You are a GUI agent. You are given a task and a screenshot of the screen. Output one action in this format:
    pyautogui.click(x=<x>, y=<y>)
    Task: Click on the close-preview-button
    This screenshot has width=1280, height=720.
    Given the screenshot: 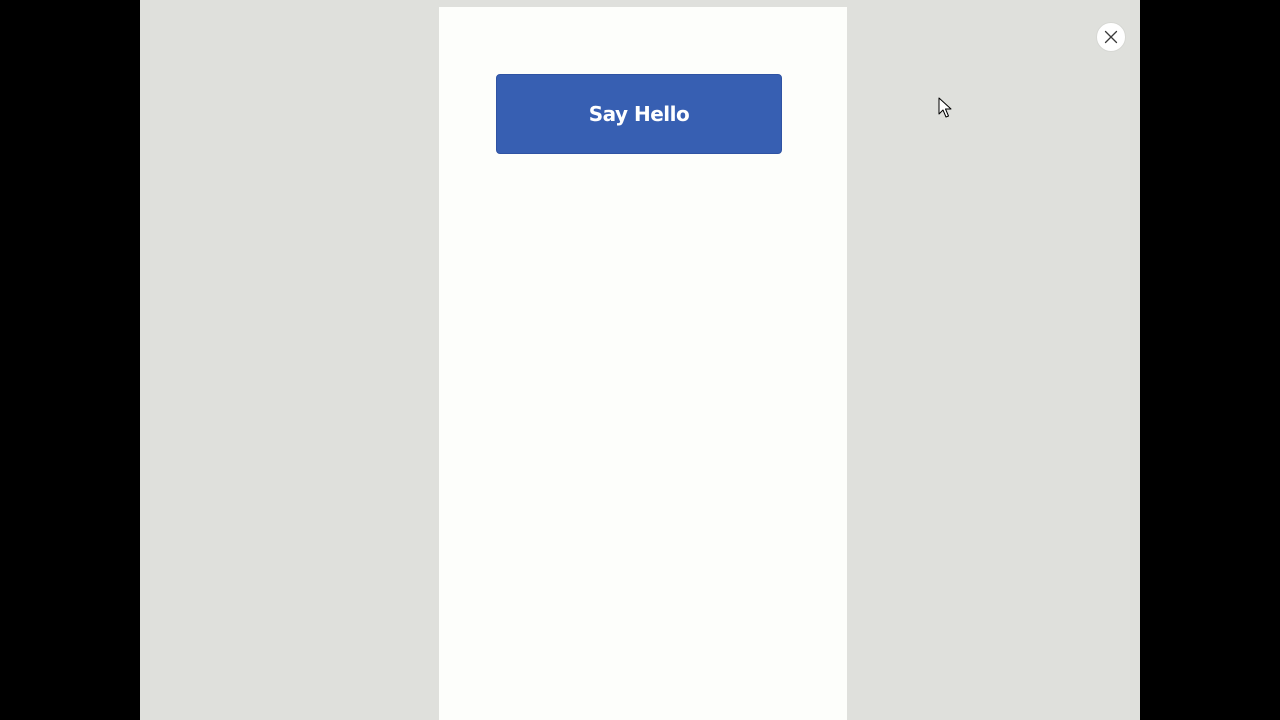 What is the action you would take?
    pyautogui.click(x=1111, y=37)
    